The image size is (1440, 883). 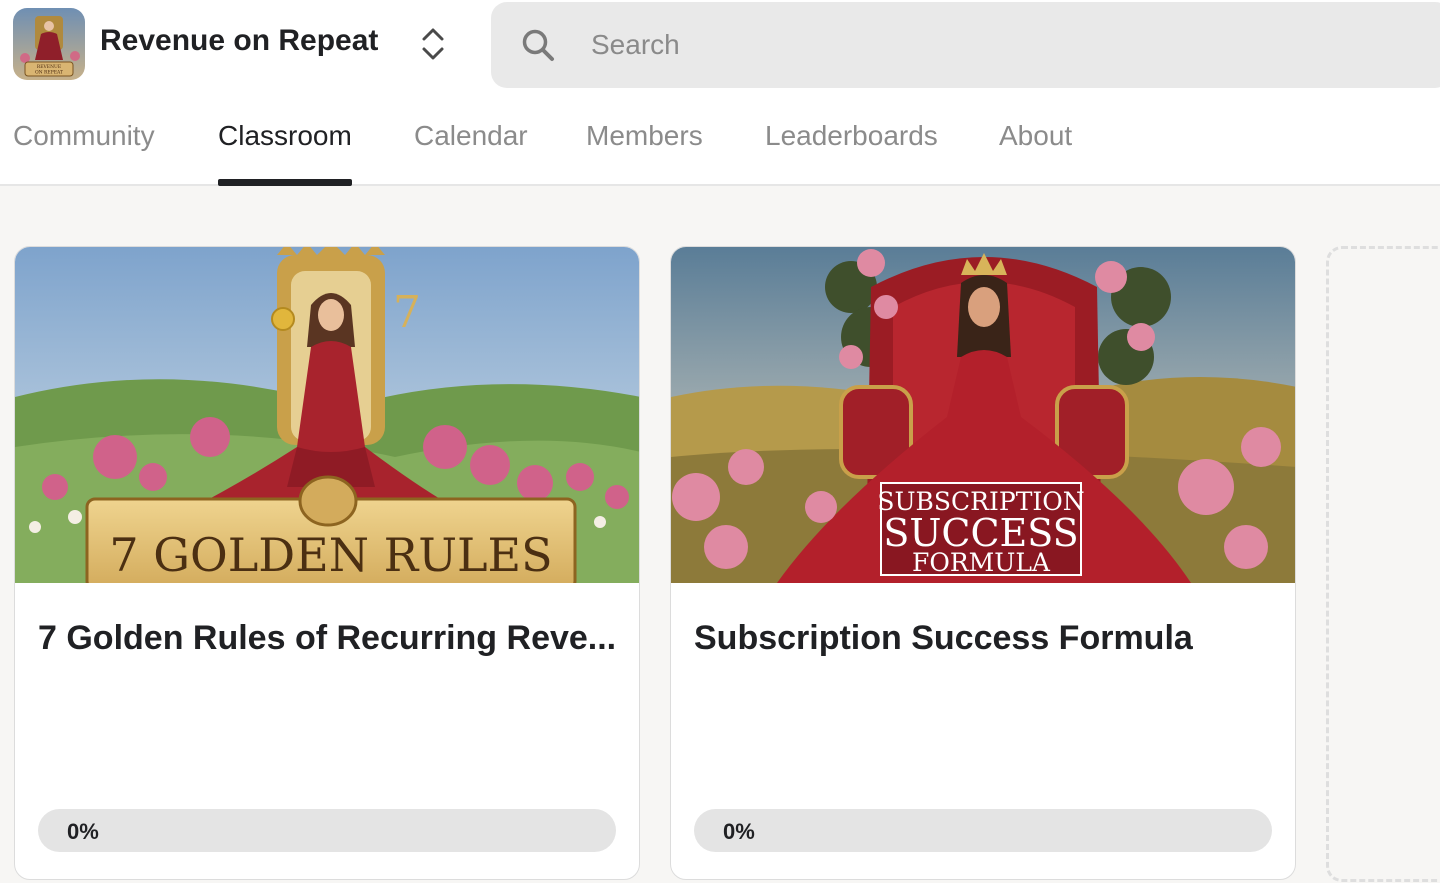 I want to click on cover-number: 7, so click(x=407, y=312).